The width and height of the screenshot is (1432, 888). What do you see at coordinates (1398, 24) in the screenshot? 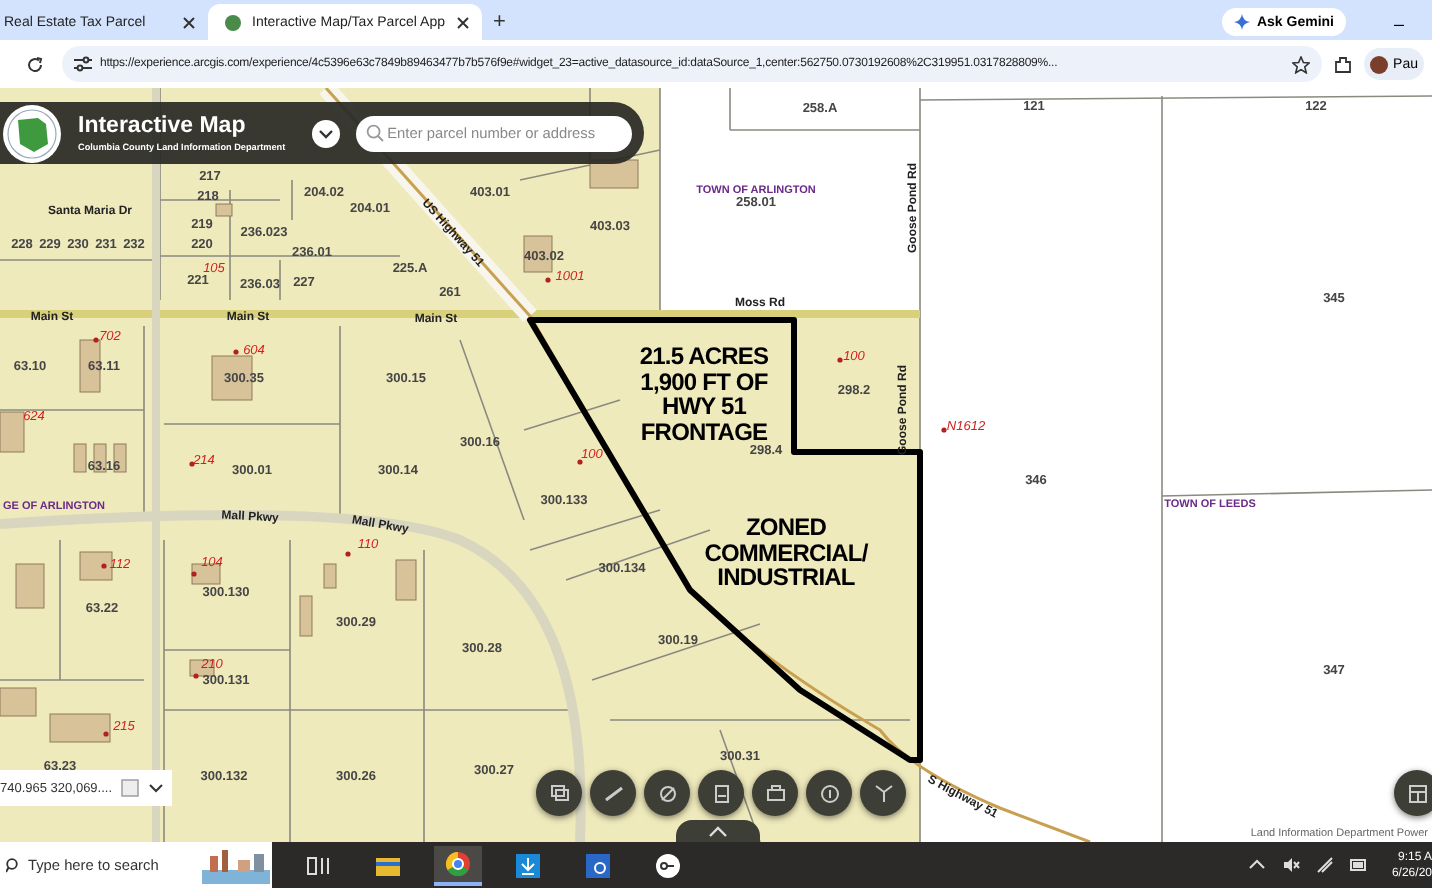
I see `minimize-button: –` at bounding box center [1398, 24].